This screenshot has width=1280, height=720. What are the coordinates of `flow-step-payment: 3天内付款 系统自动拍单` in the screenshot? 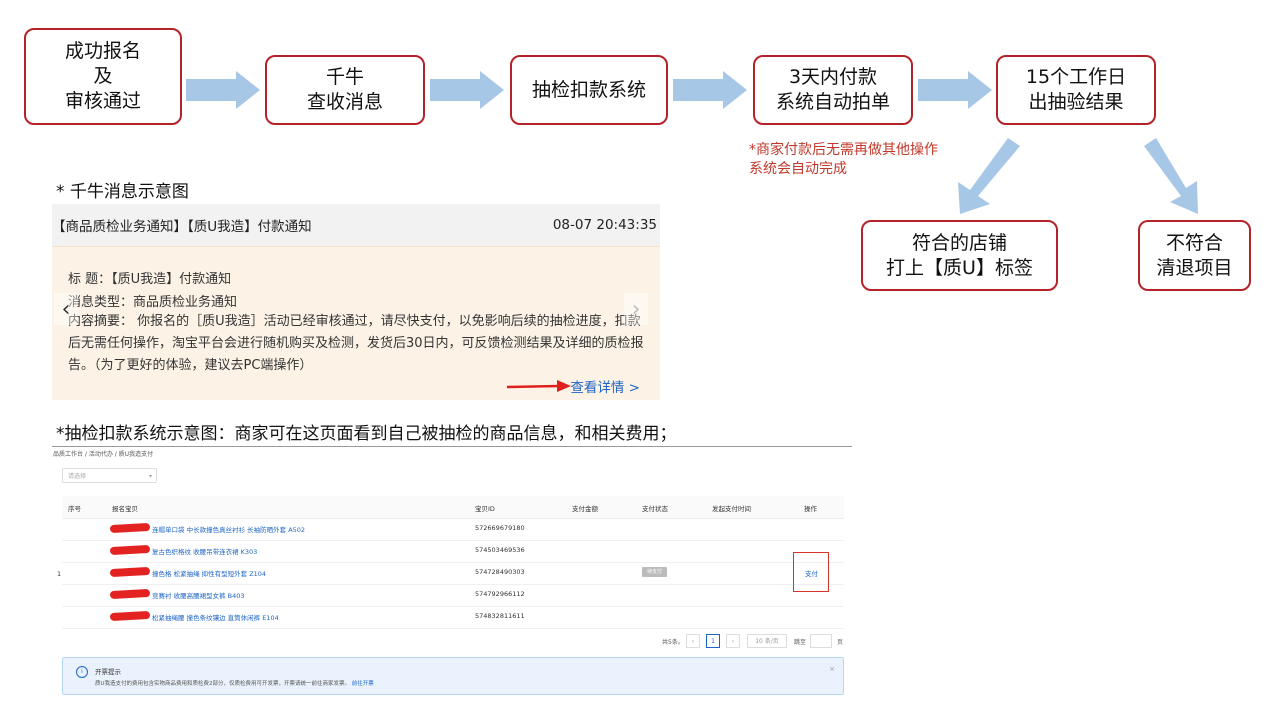 It's located at (833, 90).